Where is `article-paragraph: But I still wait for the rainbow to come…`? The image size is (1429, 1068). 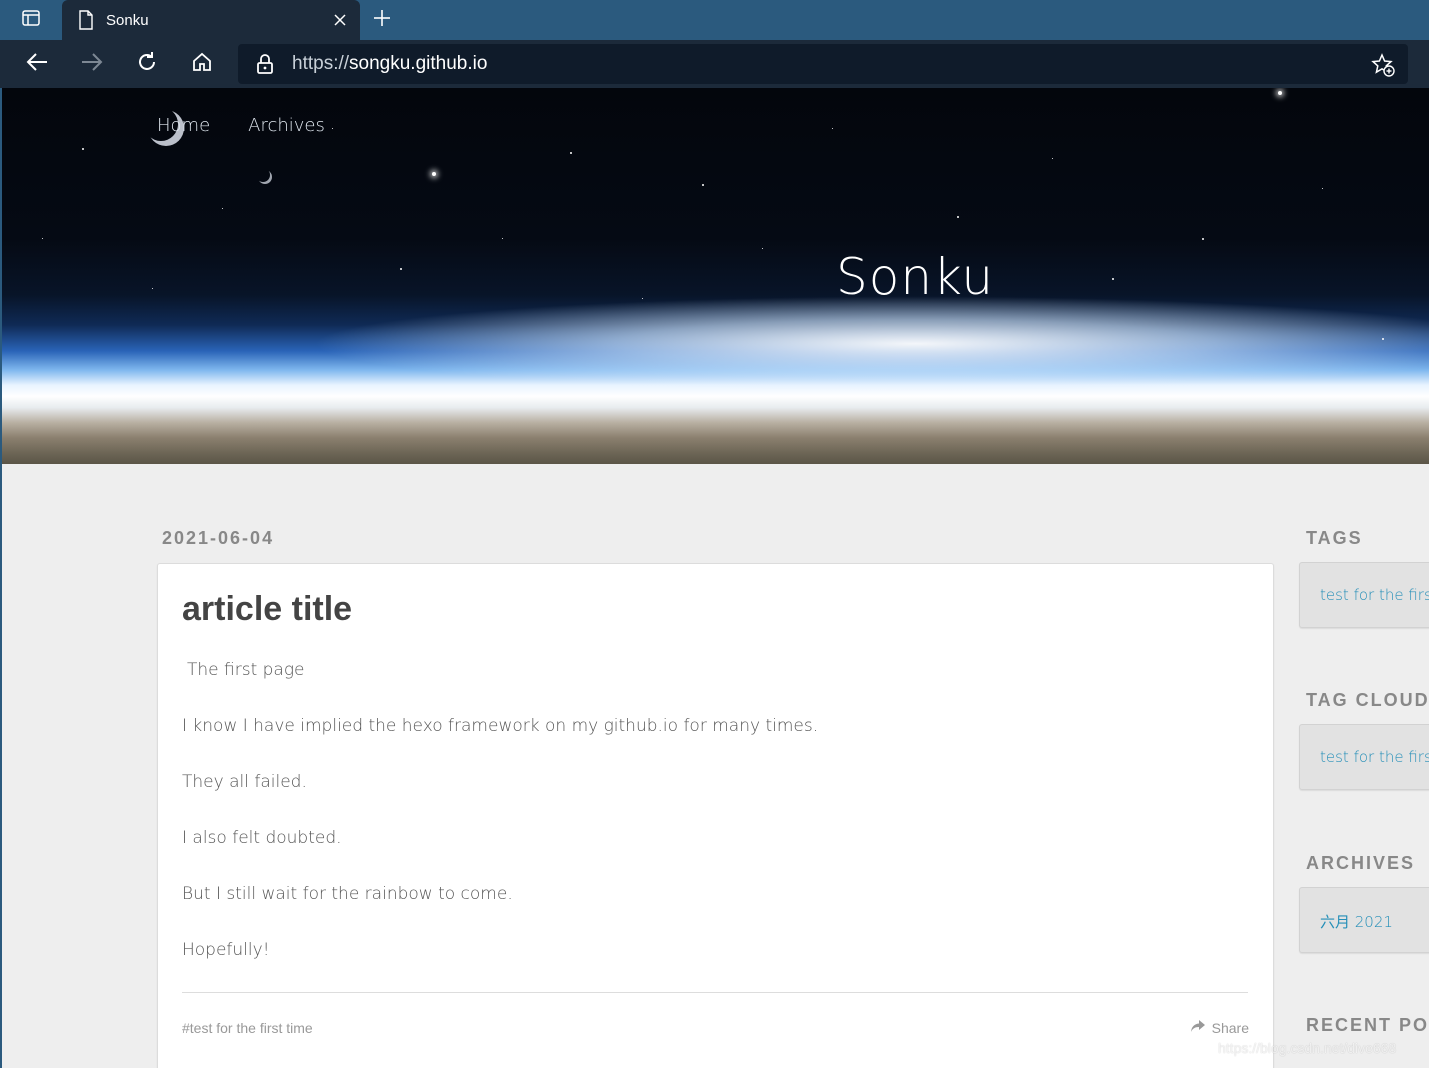
article-paragraph: But I still wait for the rainbow to come… is located at coordinates (347, 894).